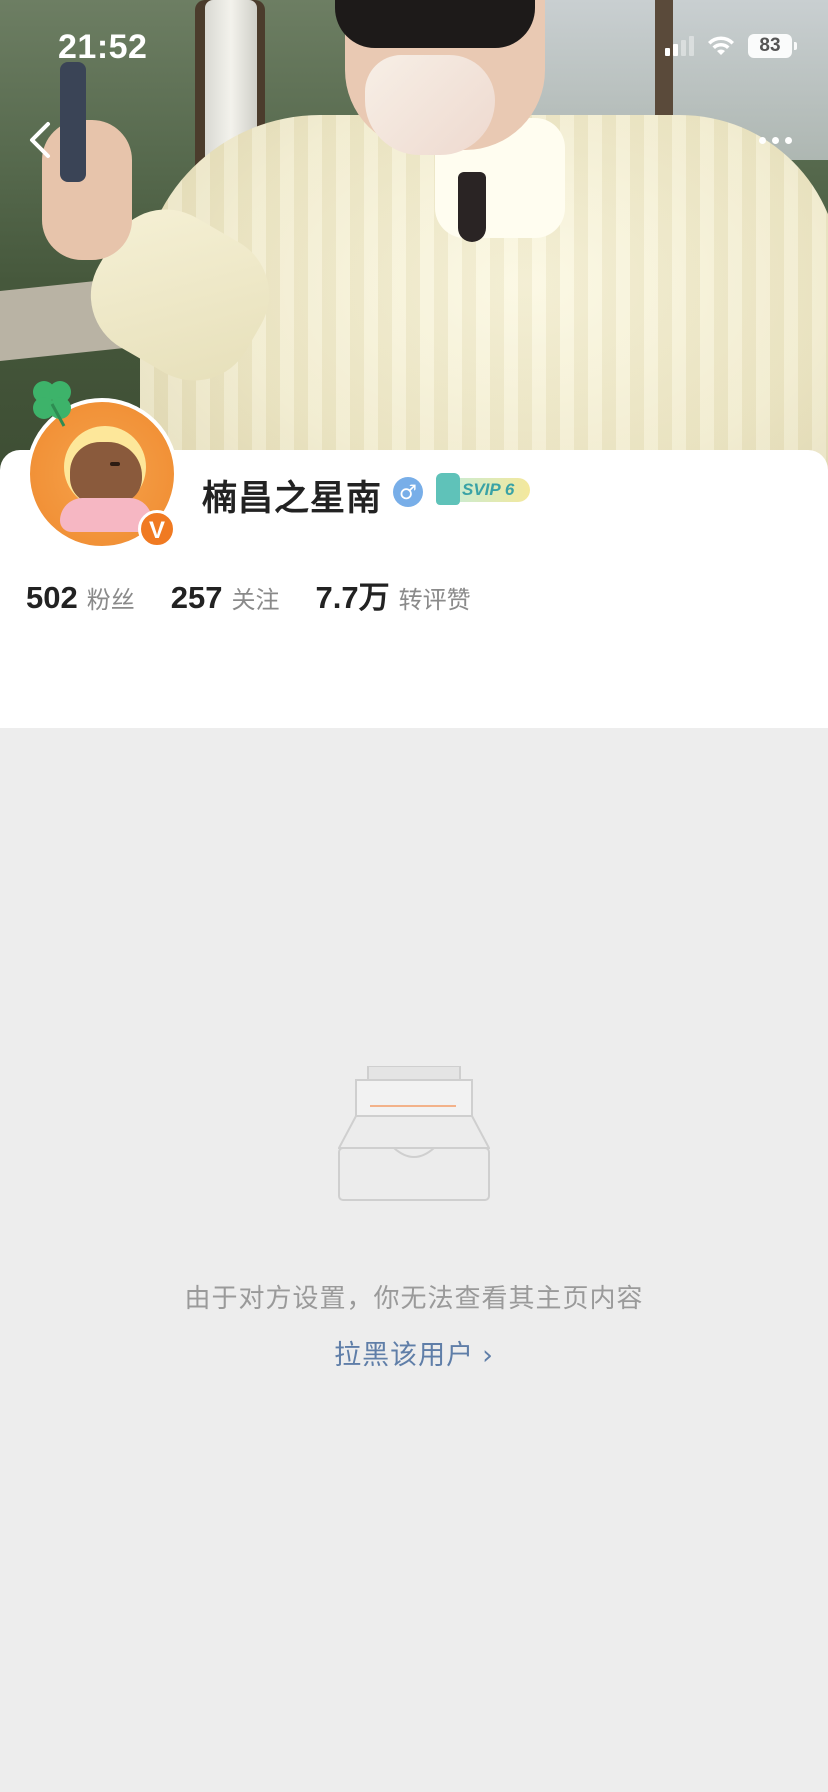 Image resolution: width=828 pixels, height=1792 pixels. I want to click on cover-tie, so click(472, 207).